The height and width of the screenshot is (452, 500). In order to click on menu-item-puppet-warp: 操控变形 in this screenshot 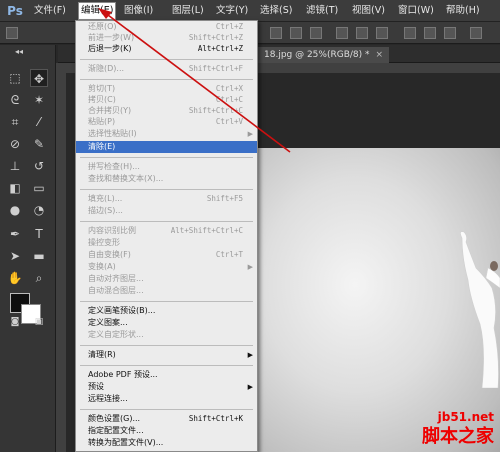, I will do `click(166, 243)`.